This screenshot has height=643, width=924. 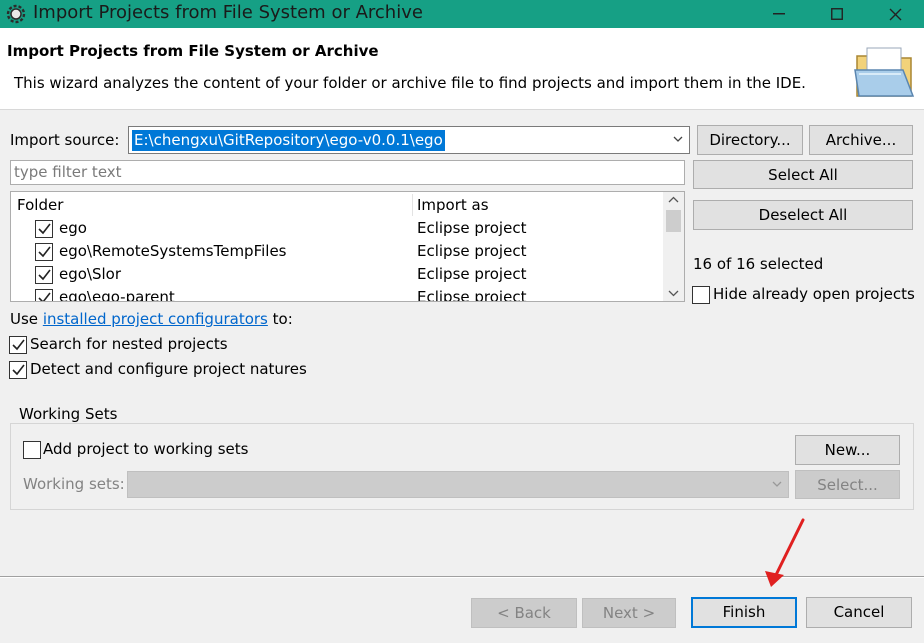 I want to click on working-sets-label: Working sets:, so click(x=74, y=484).